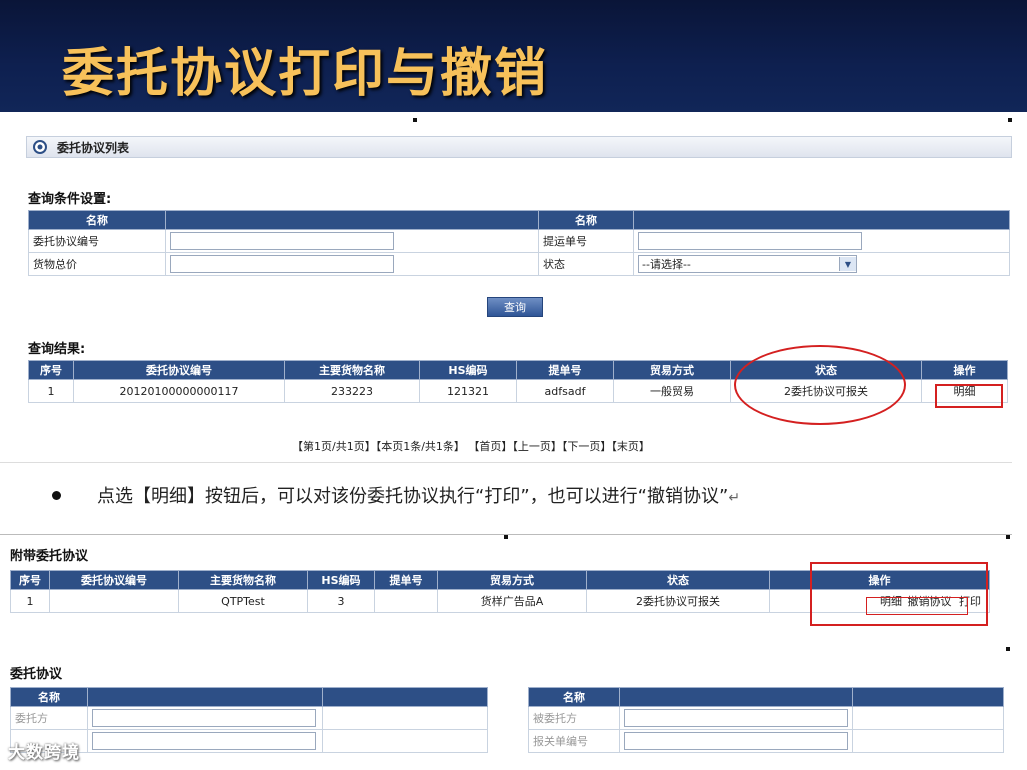 The height and width of the screenshot is (770, 1027). What do you see at coordinates (243, 601) in the screenshot?
I see `row-goods-name: QTPTest` at bounding box center [243, 601].